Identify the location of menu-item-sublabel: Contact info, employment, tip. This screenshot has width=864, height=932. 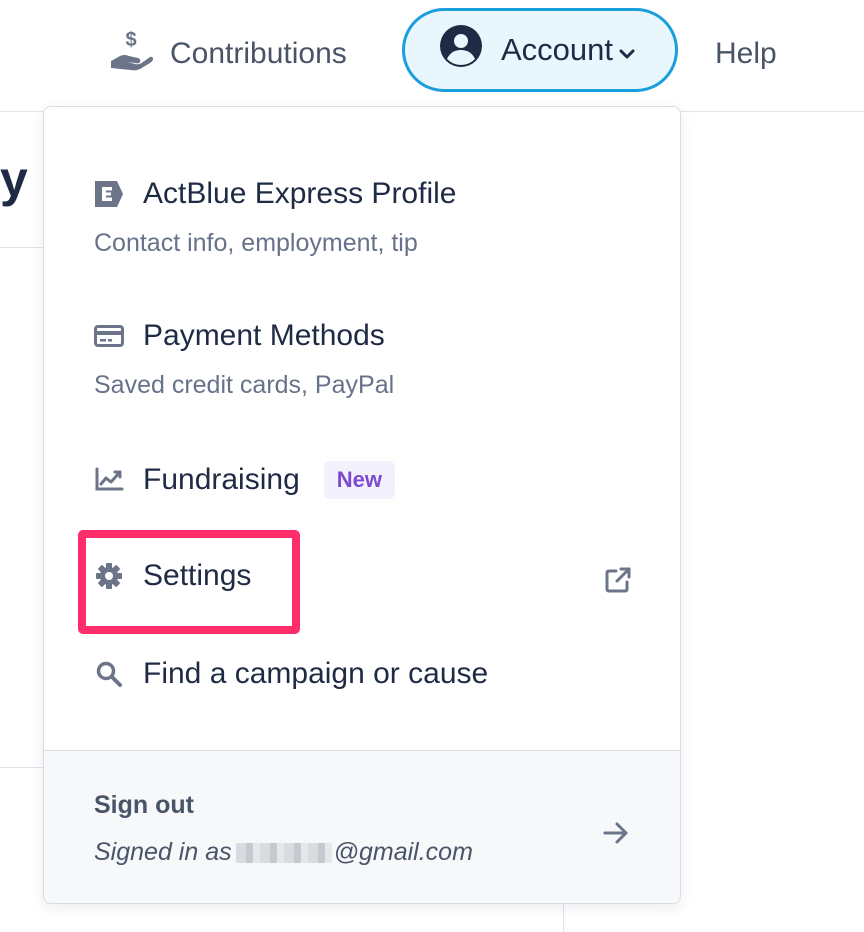
(256, 243).